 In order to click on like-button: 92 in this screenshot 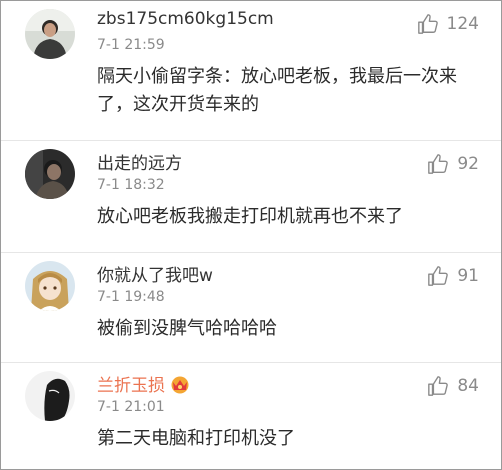, I will do `click(453, 164)`.